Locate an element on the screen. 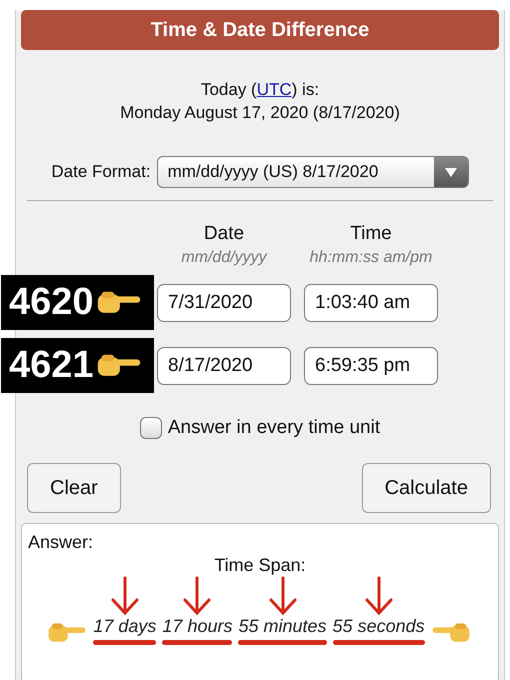 This screenshot has width=510, height=680. time-span-label: Time Span: is located at coordinates (260, 565).